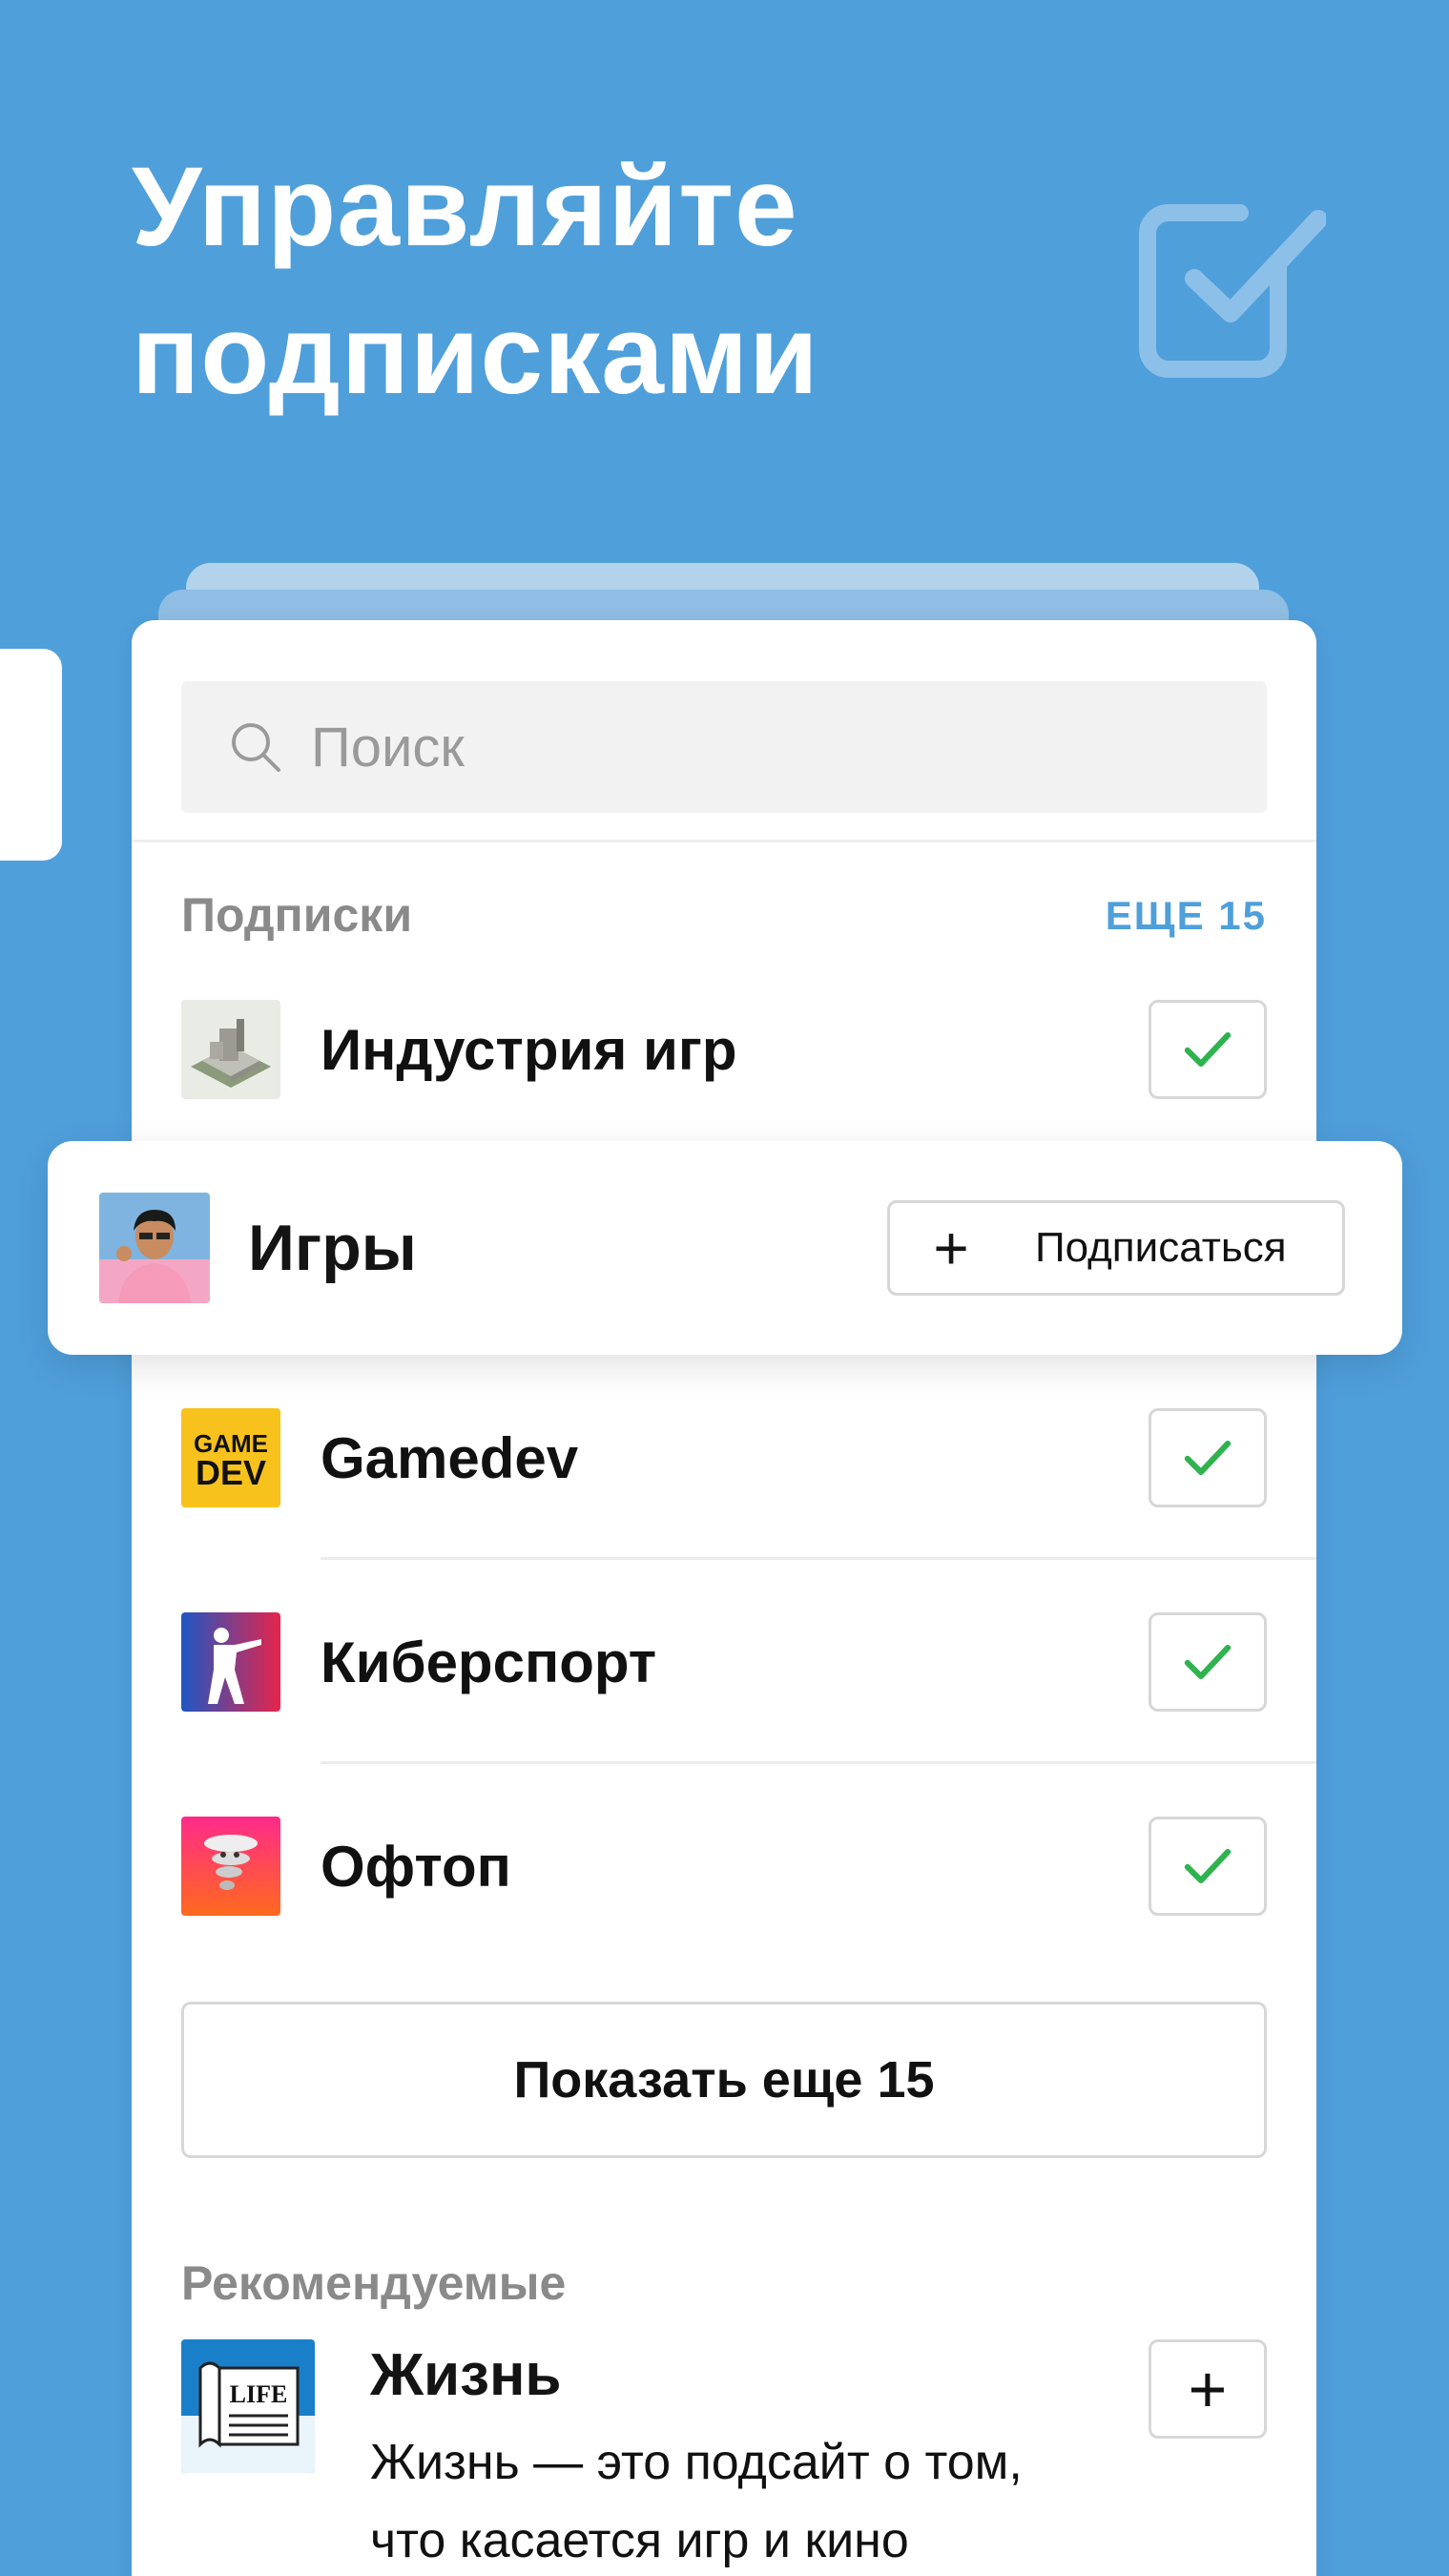 This screenshot has height=2576, width=1449. What do you see at coordinates (231, 1472) in the screenshot?
I see `svg-text: DEV` at bounding box center [231, 1472].